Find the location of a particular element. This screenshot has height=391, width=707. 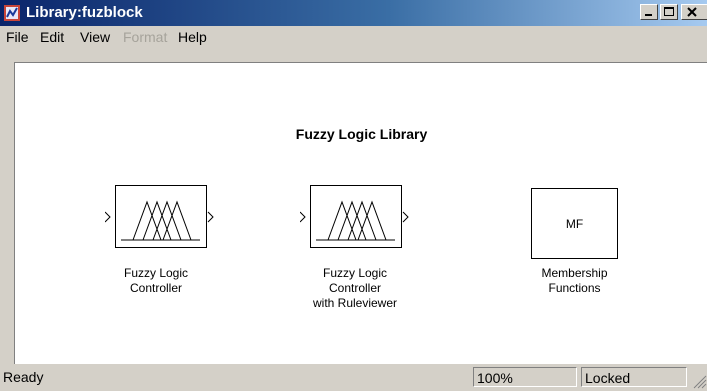

close-icon is located at coordinates (692, 12).